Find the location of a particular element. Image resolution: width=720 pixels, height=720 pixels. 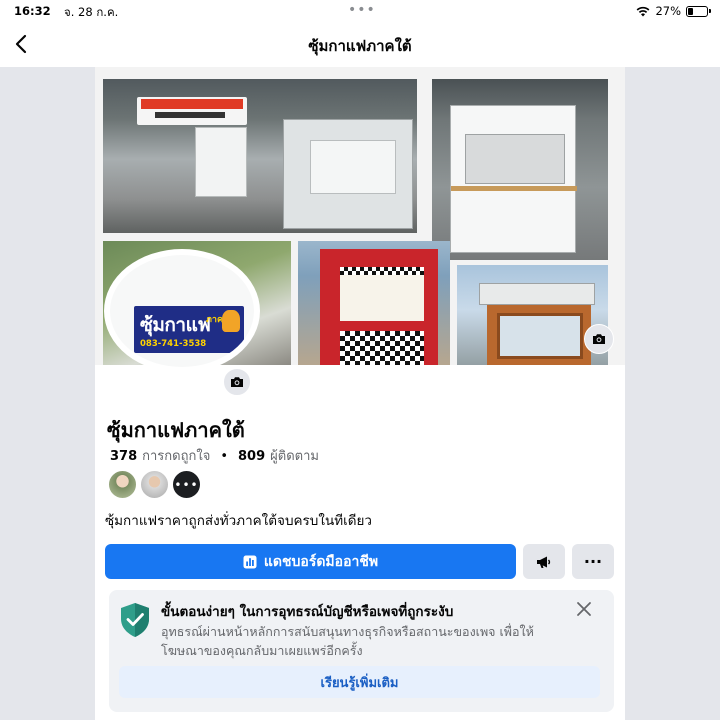

likes-label: การกดถูกใจ is located at coordinates (176, 455).